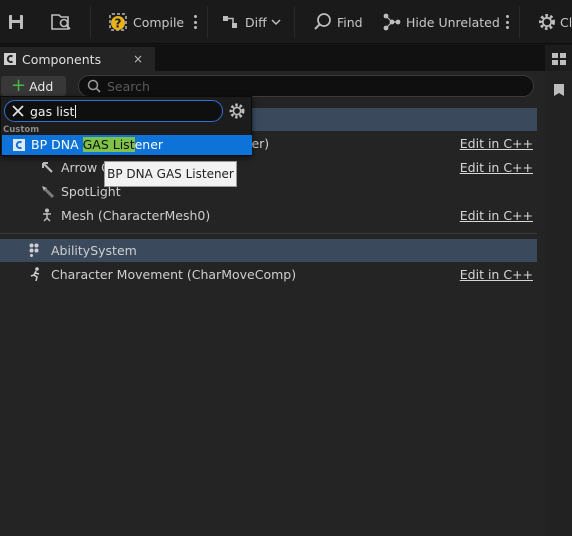  I want to click on compile-options-kebab, so click(195, 22).